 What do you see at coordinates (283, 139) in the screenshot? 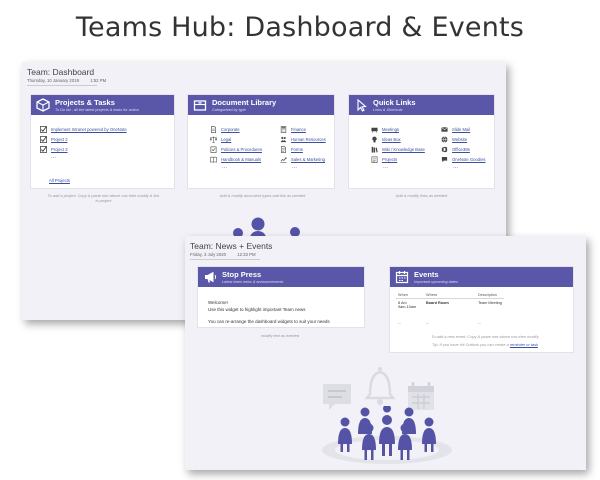
I see `people-icon` at bounding box center [283, 139].